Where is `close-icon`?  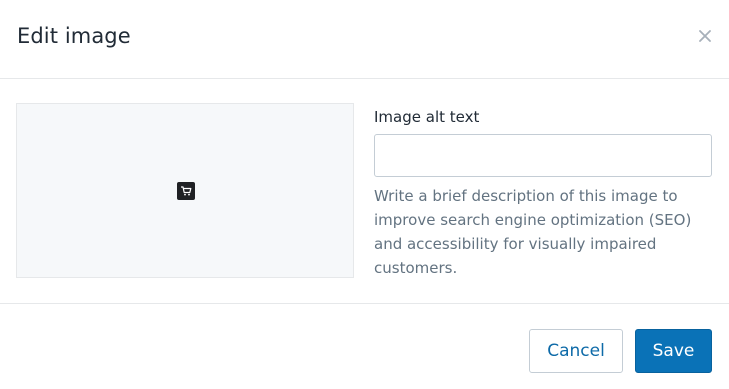
close-icon is located at coordinates (705, 35).